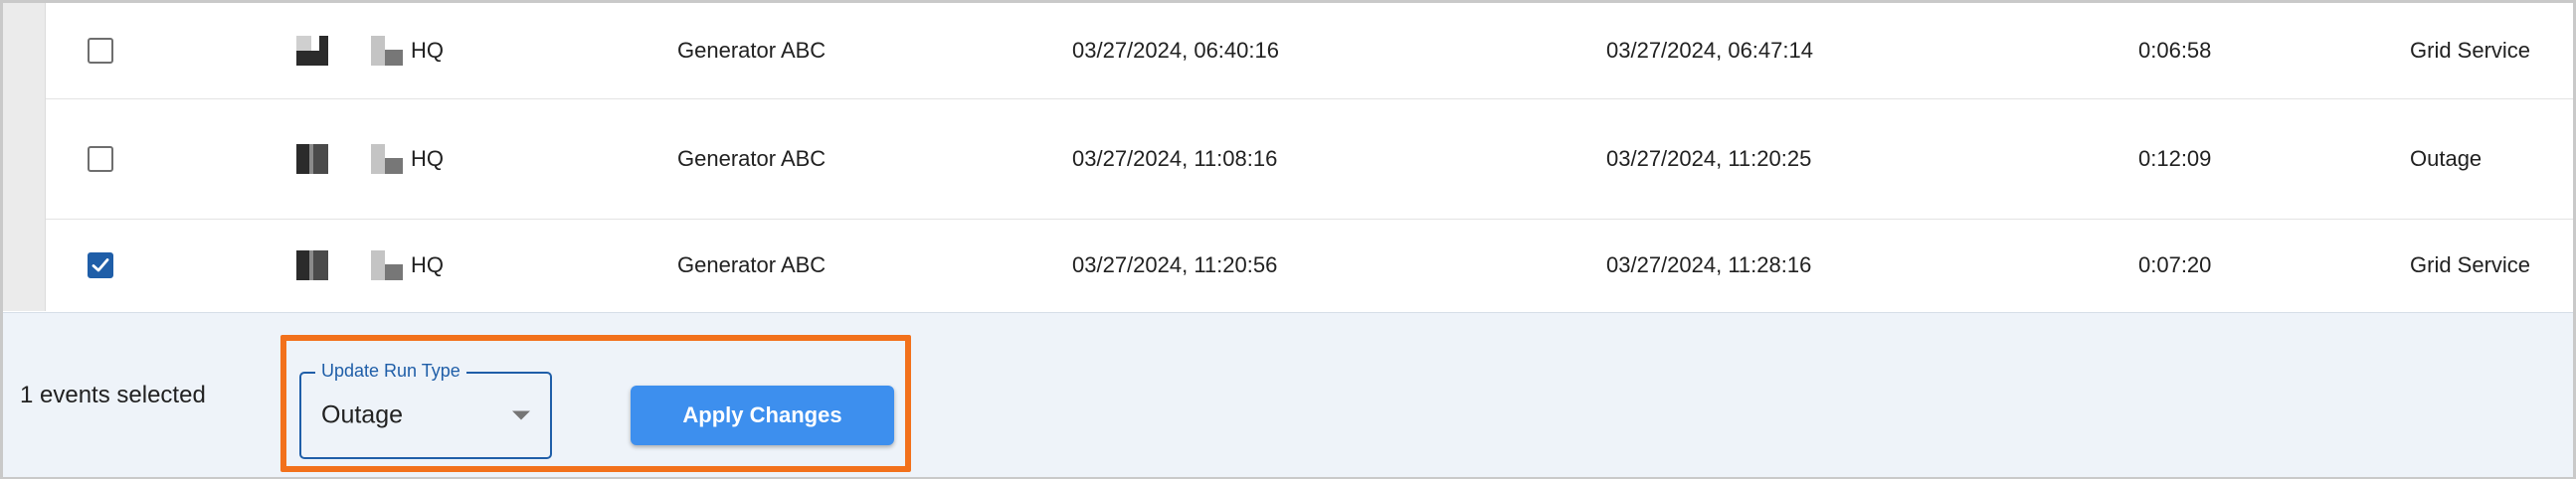  Describe the element at coordinates (2446, 158) in the screenshot. I see `run-type: Outage` at that location.